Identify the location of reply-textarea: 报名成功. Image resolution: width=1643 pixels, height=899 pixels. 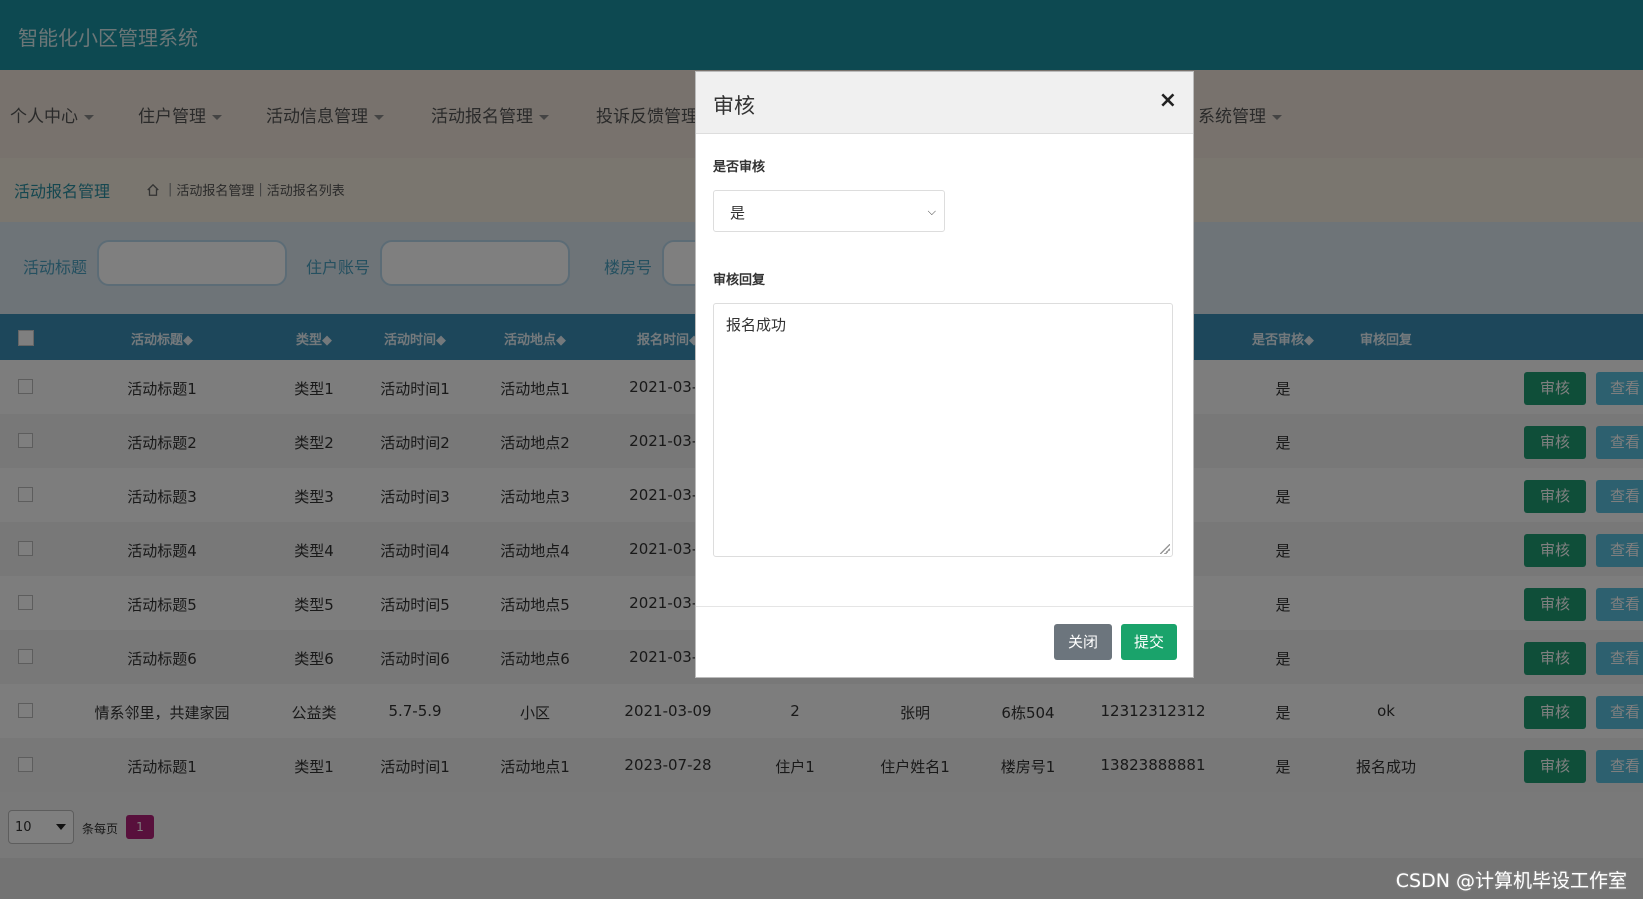
(943, 430).